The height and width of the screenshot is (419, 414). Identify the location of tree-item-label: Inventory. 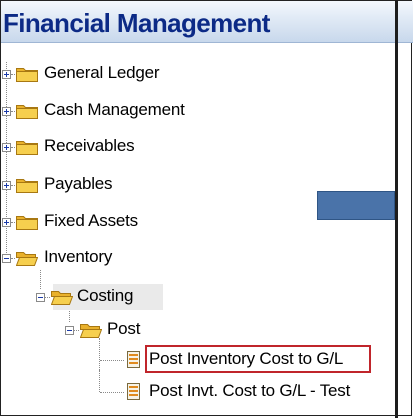
(78, 256).